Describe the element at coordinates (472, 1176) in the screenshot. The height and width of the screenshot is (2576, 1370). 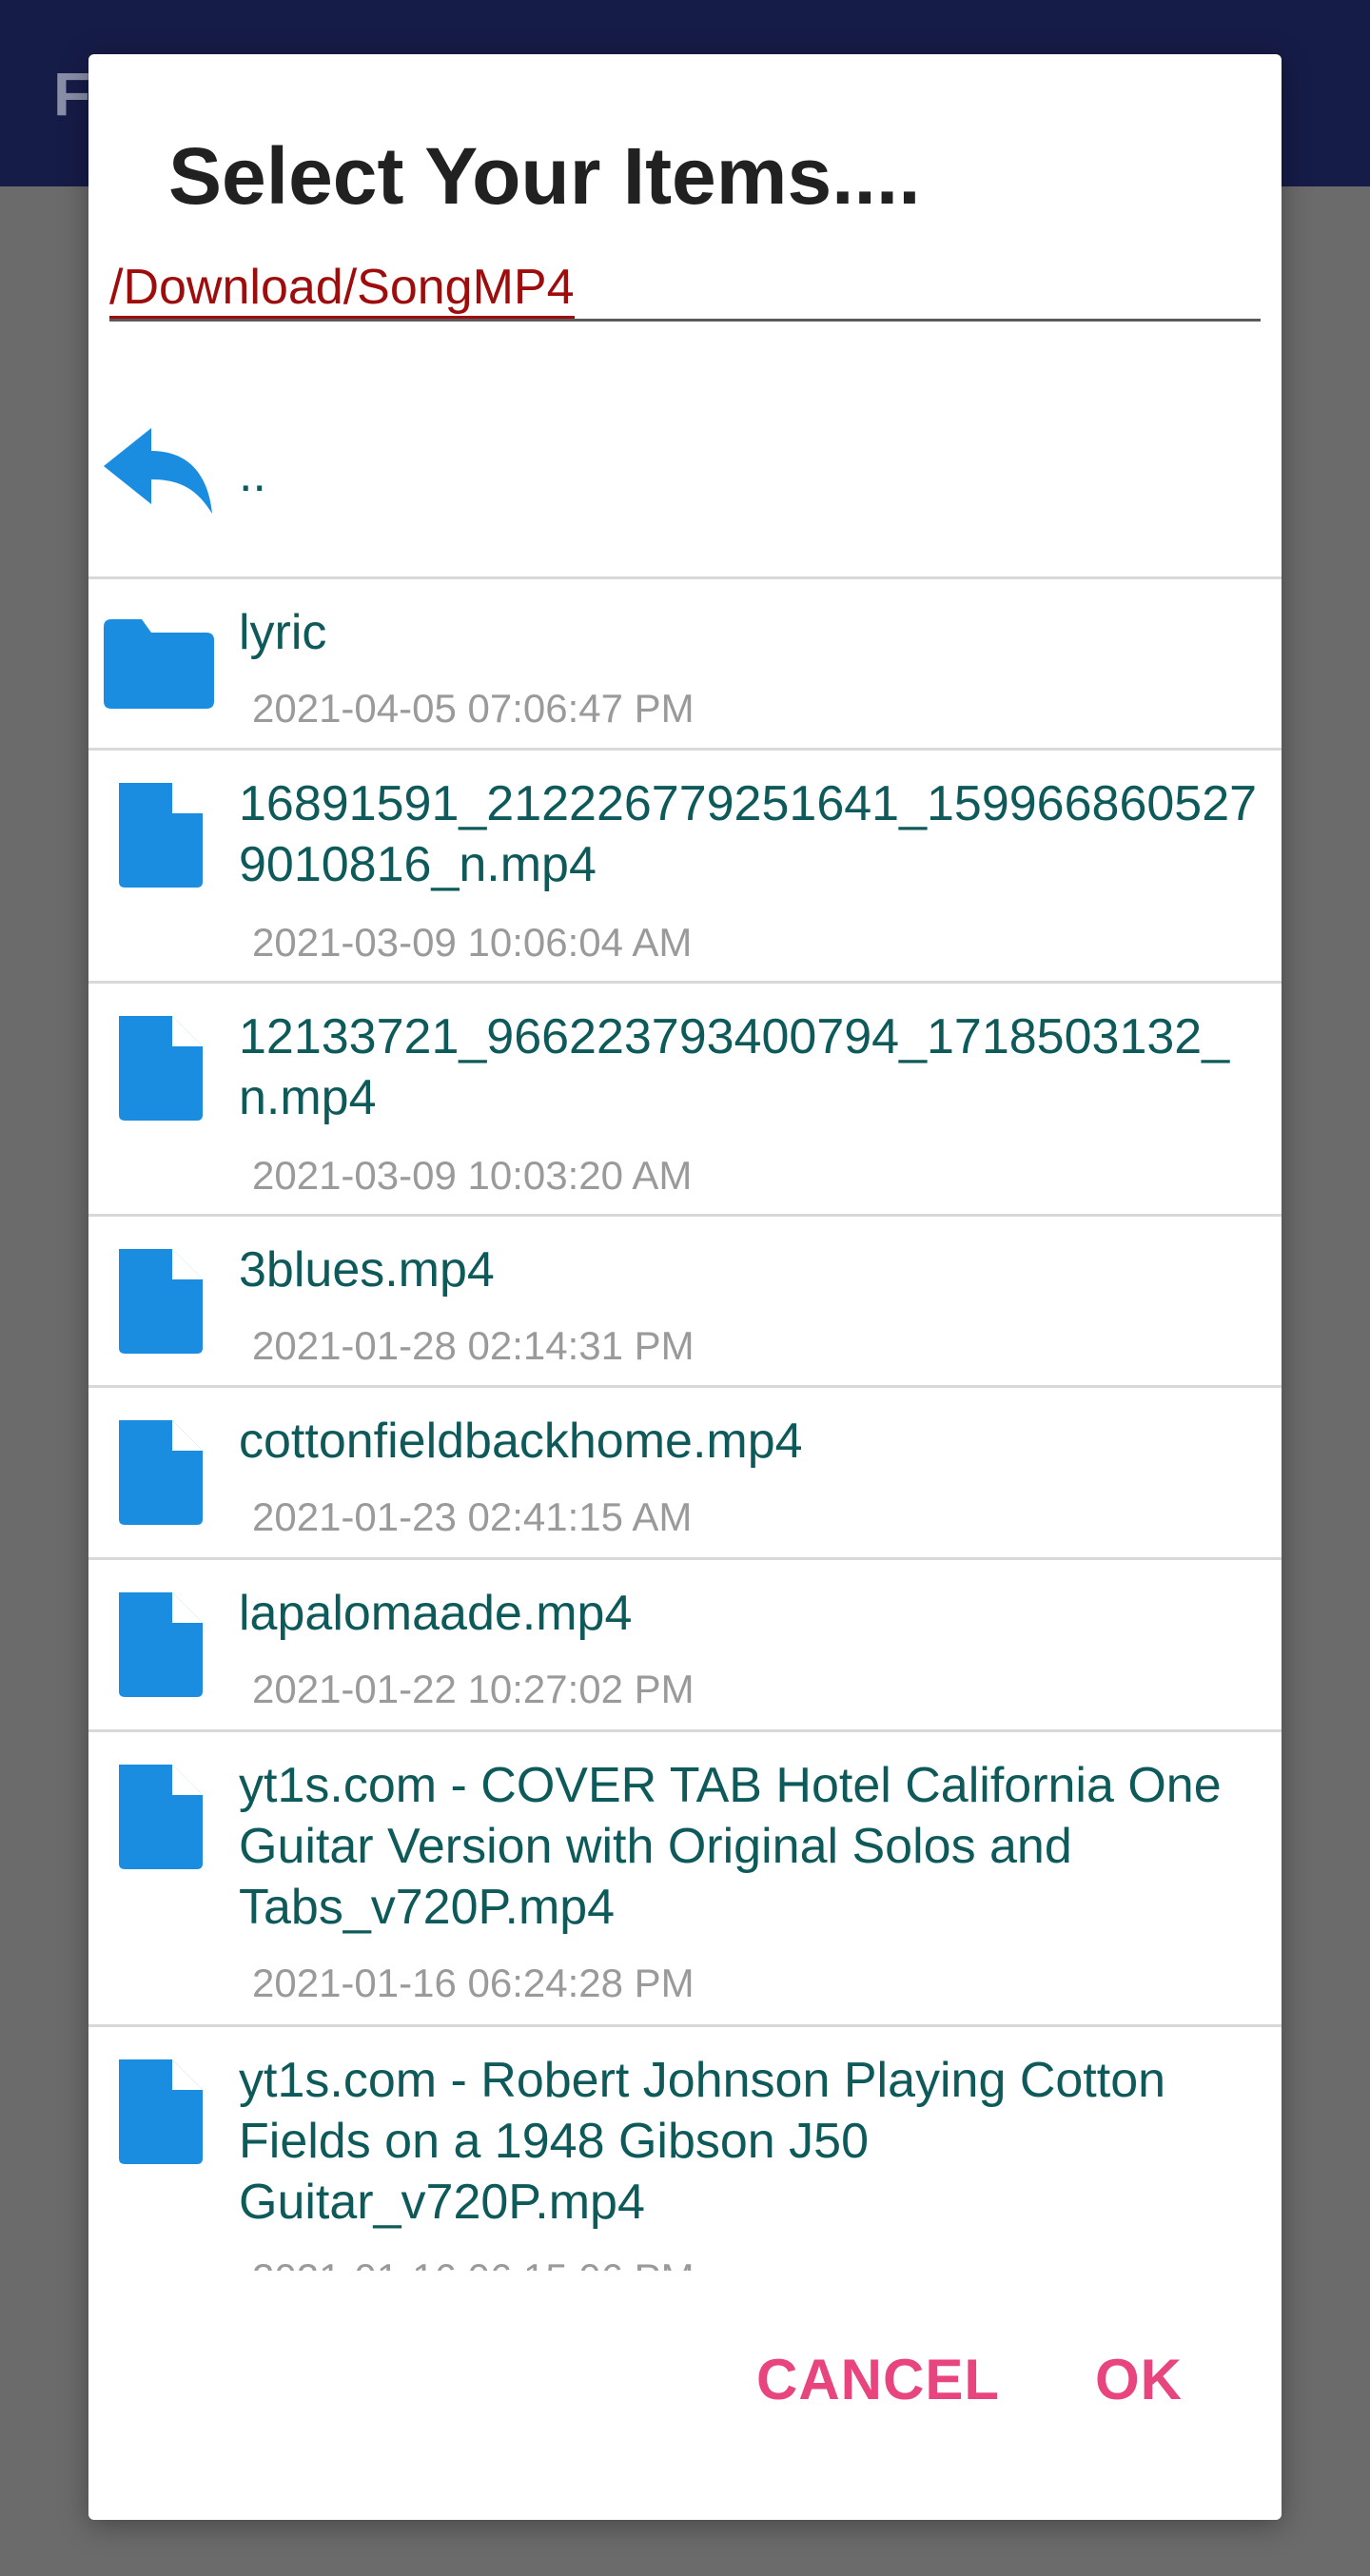
I see `item-date: 2021-03-09 10:03:20 AM` at that location.